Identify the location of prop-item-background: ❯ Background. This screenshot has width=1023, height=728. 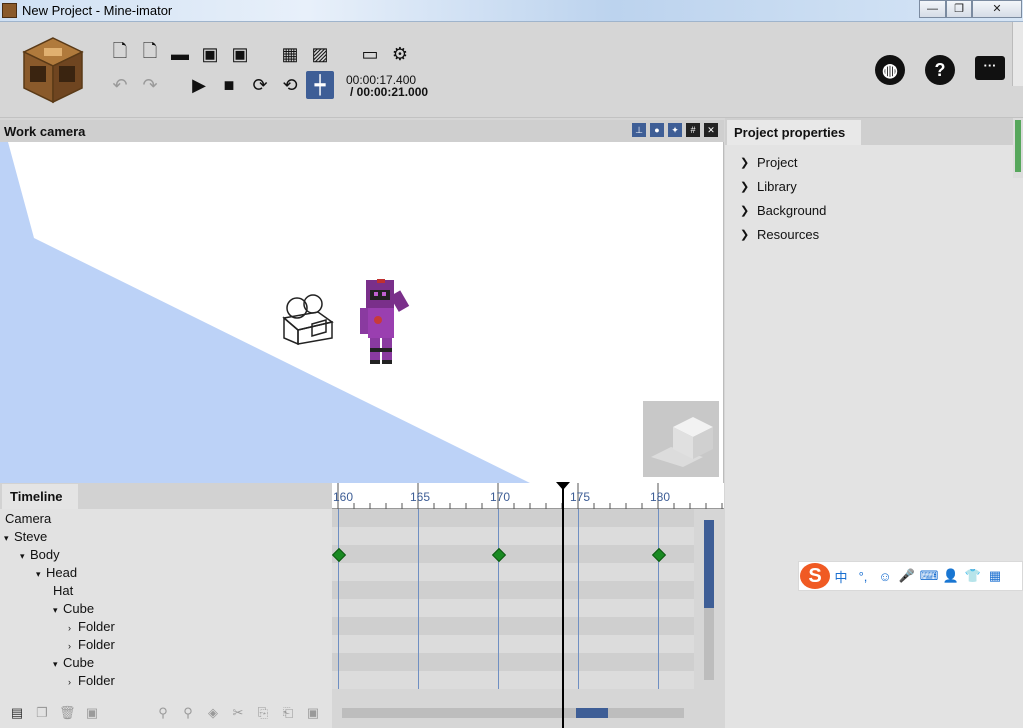
(783, 210).